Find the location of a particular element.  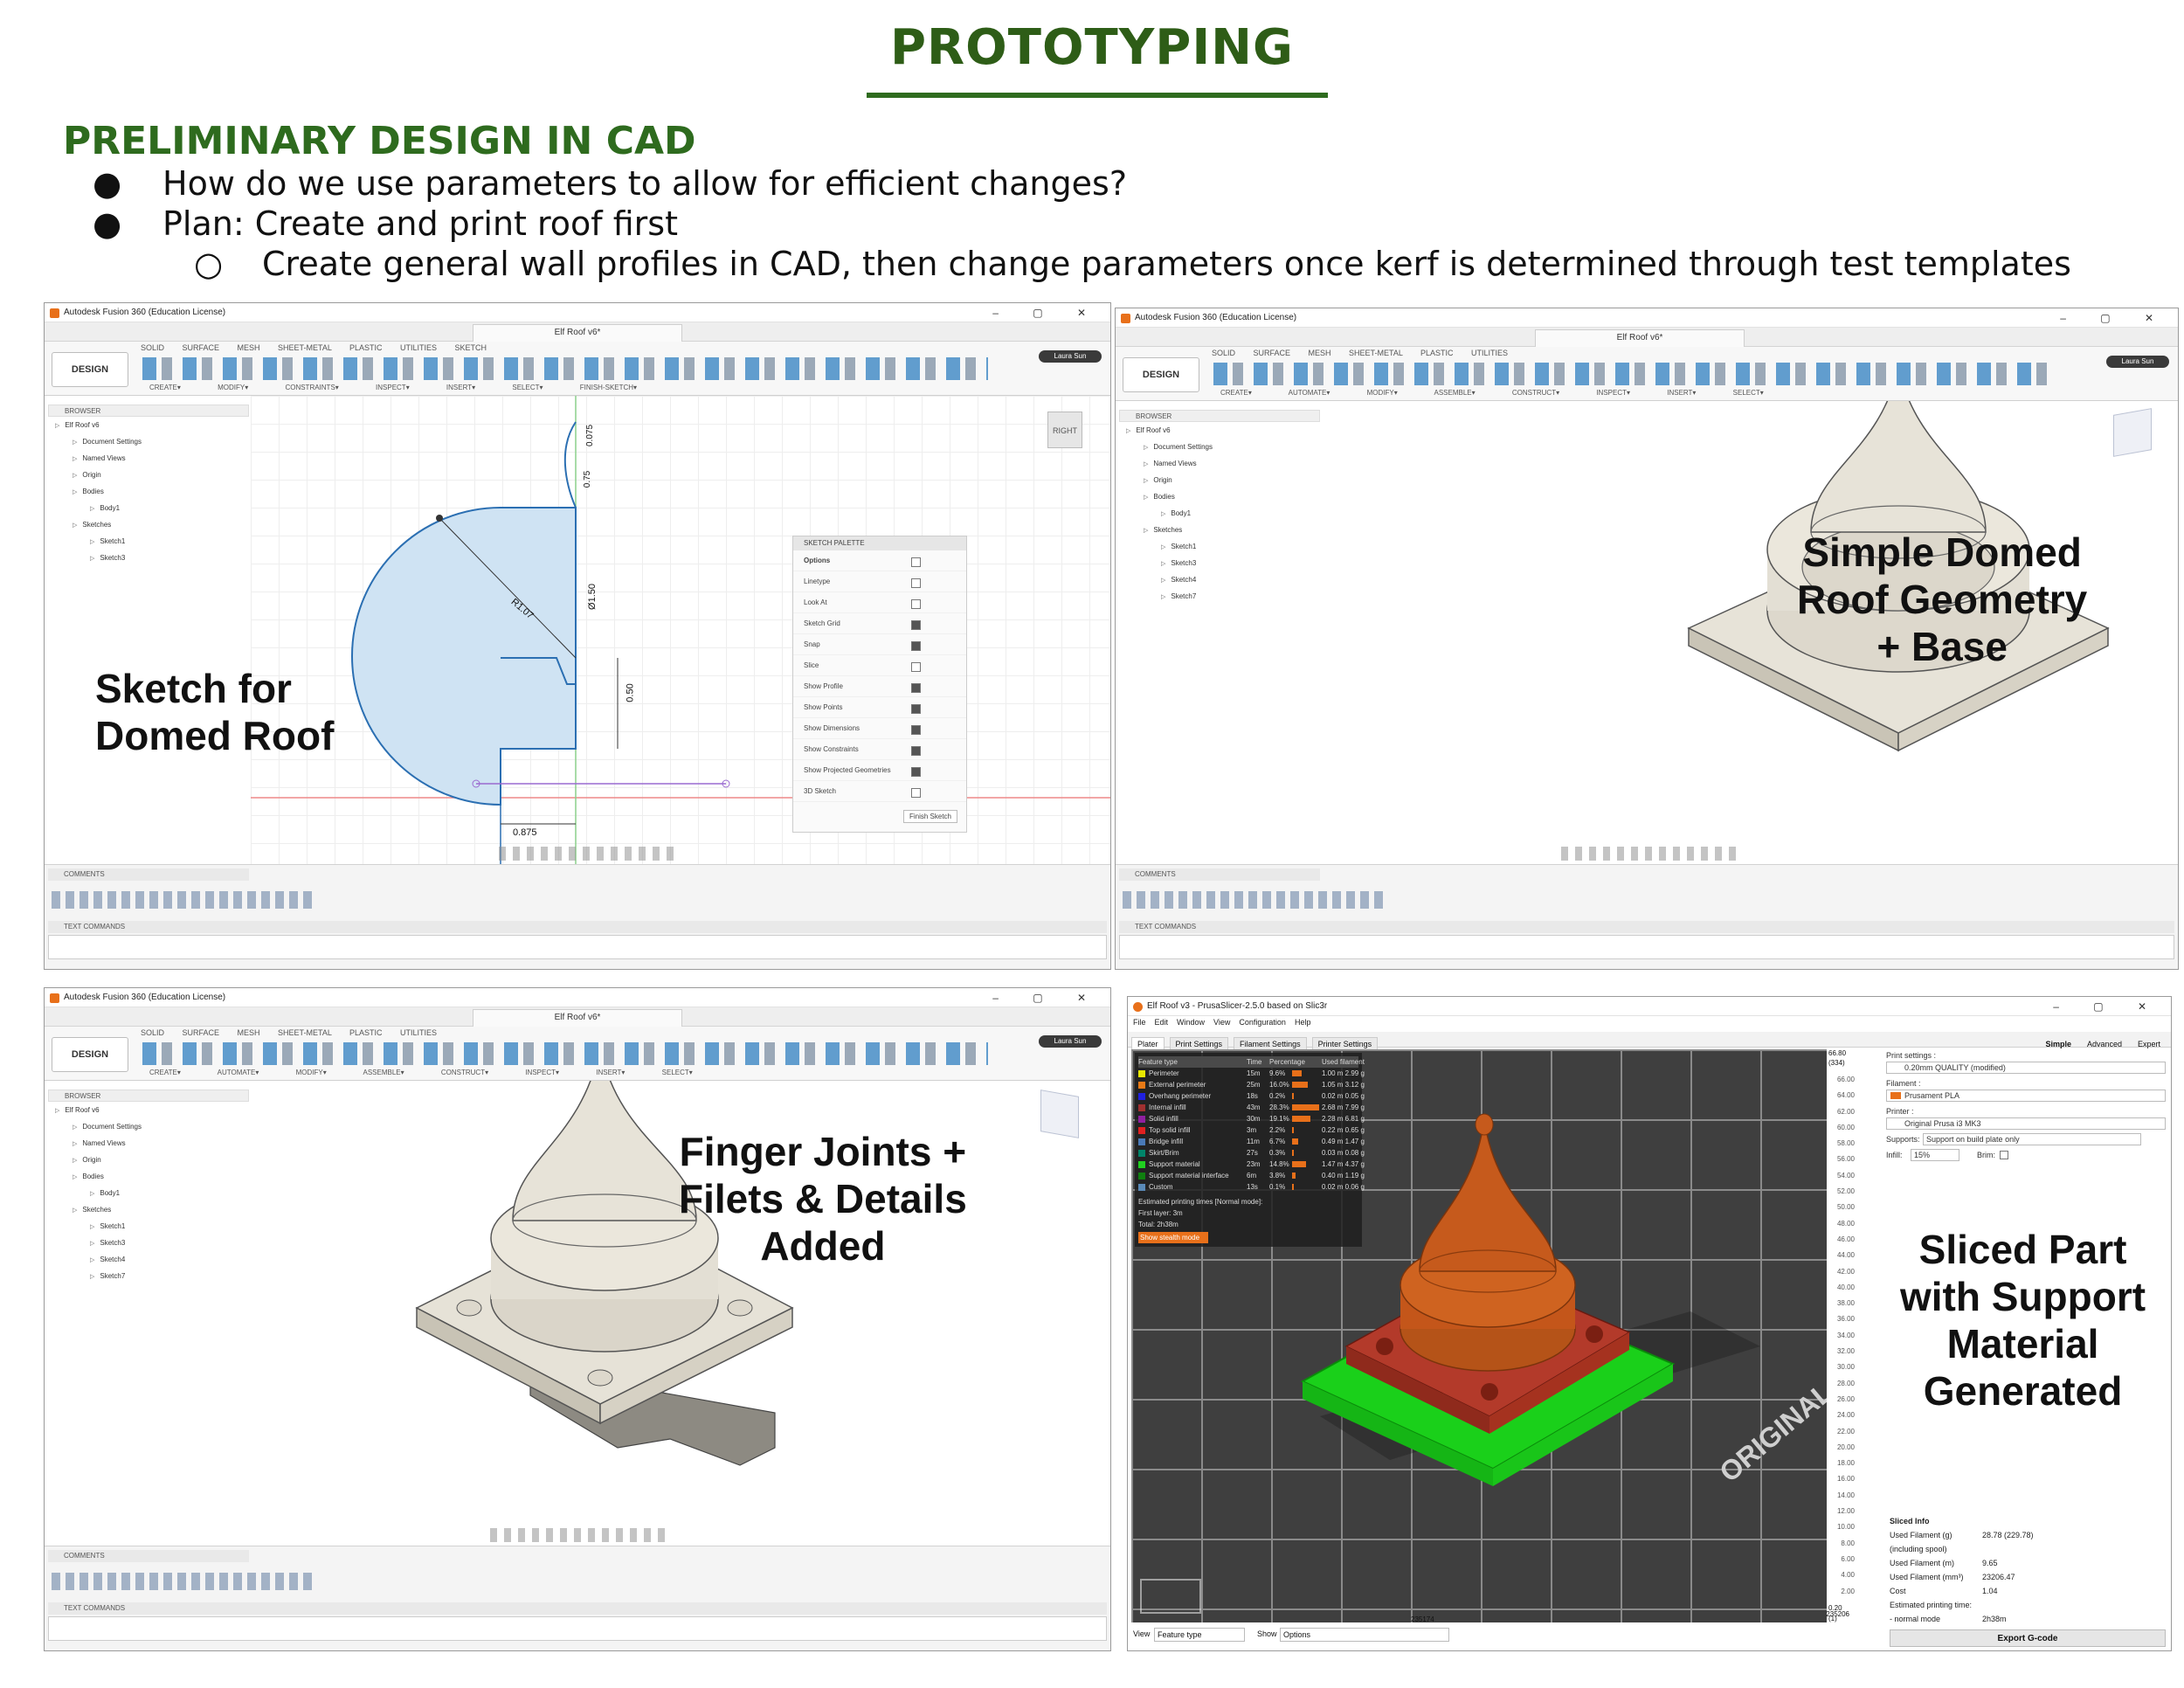

palette-option: Slice is located at coordinates (879, 665).